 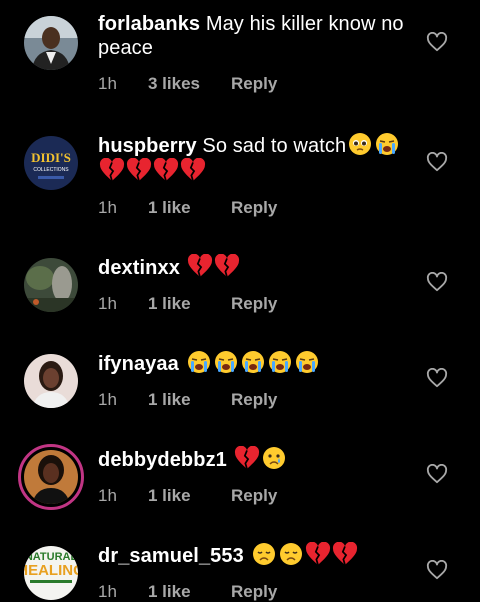 I want to click on avatar-brand-sub: COLLECTIONS, so click(x=51, y=170).